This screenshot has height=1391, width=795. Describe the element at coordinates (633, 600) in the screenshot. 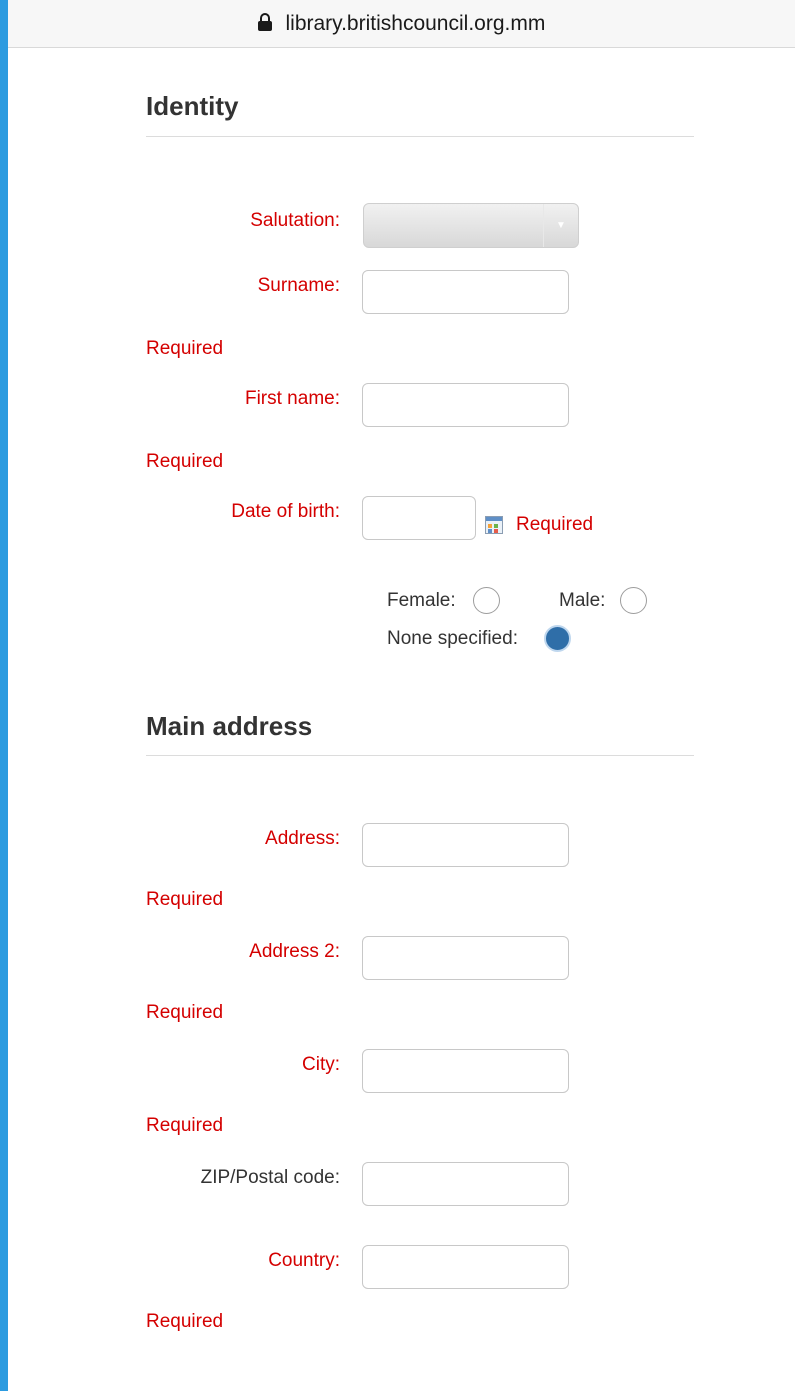

I see `male-radio` at that location.